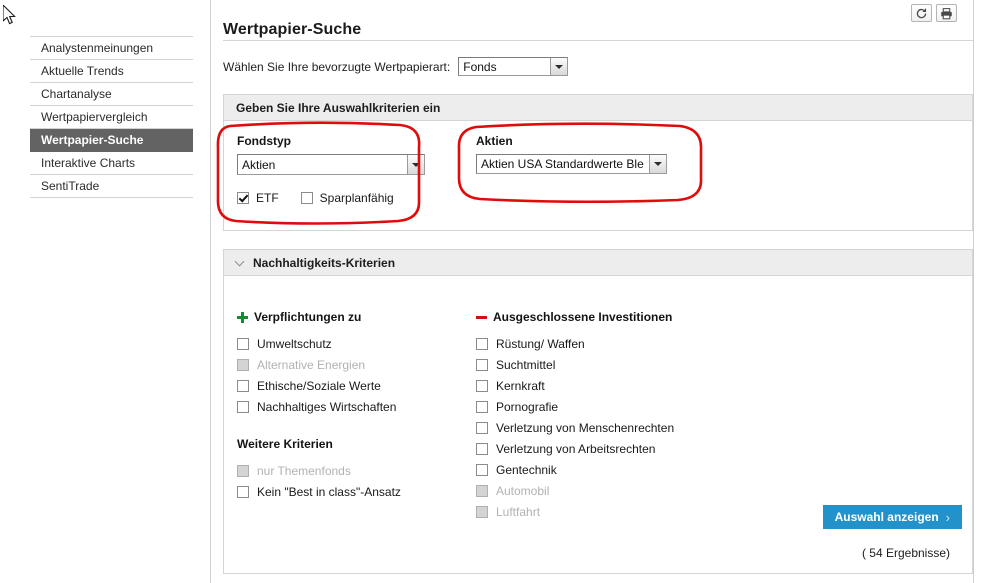 The height and width of the screenshot is (583, 999). What do you see at coordinates (905, 553) in the screenshot?
I see `result-count: ( 54 Ergebnisse)` at bounding box center [905, 553].